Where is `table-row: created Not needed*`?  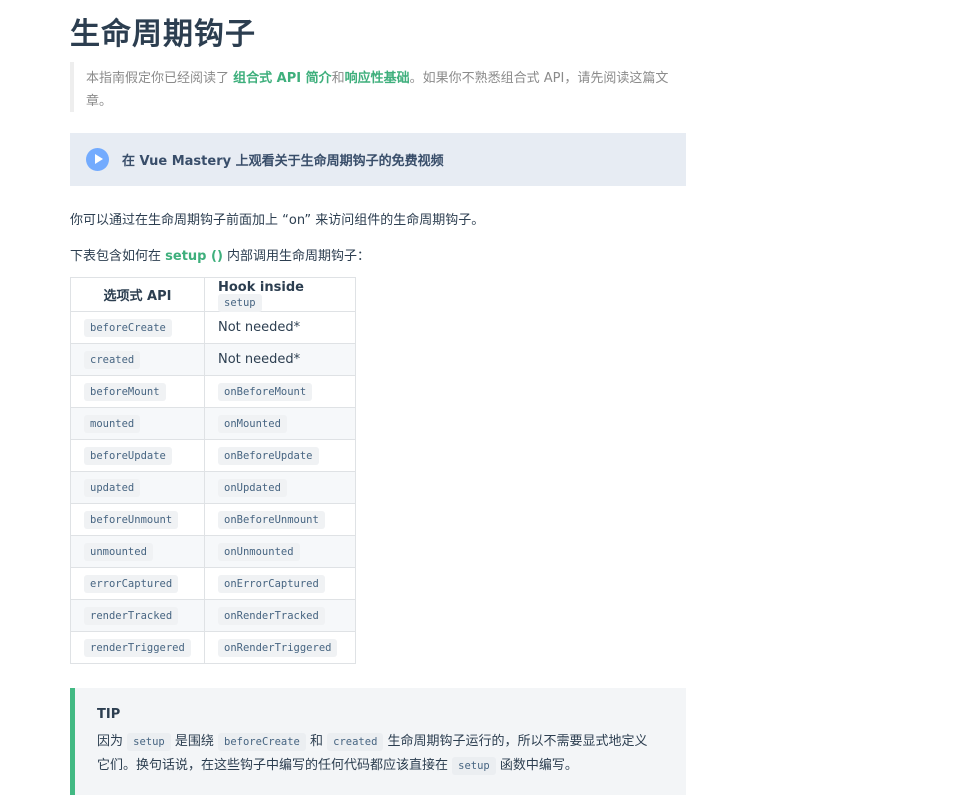
table-row: created Not needed* is located at coordinates (213, 359).